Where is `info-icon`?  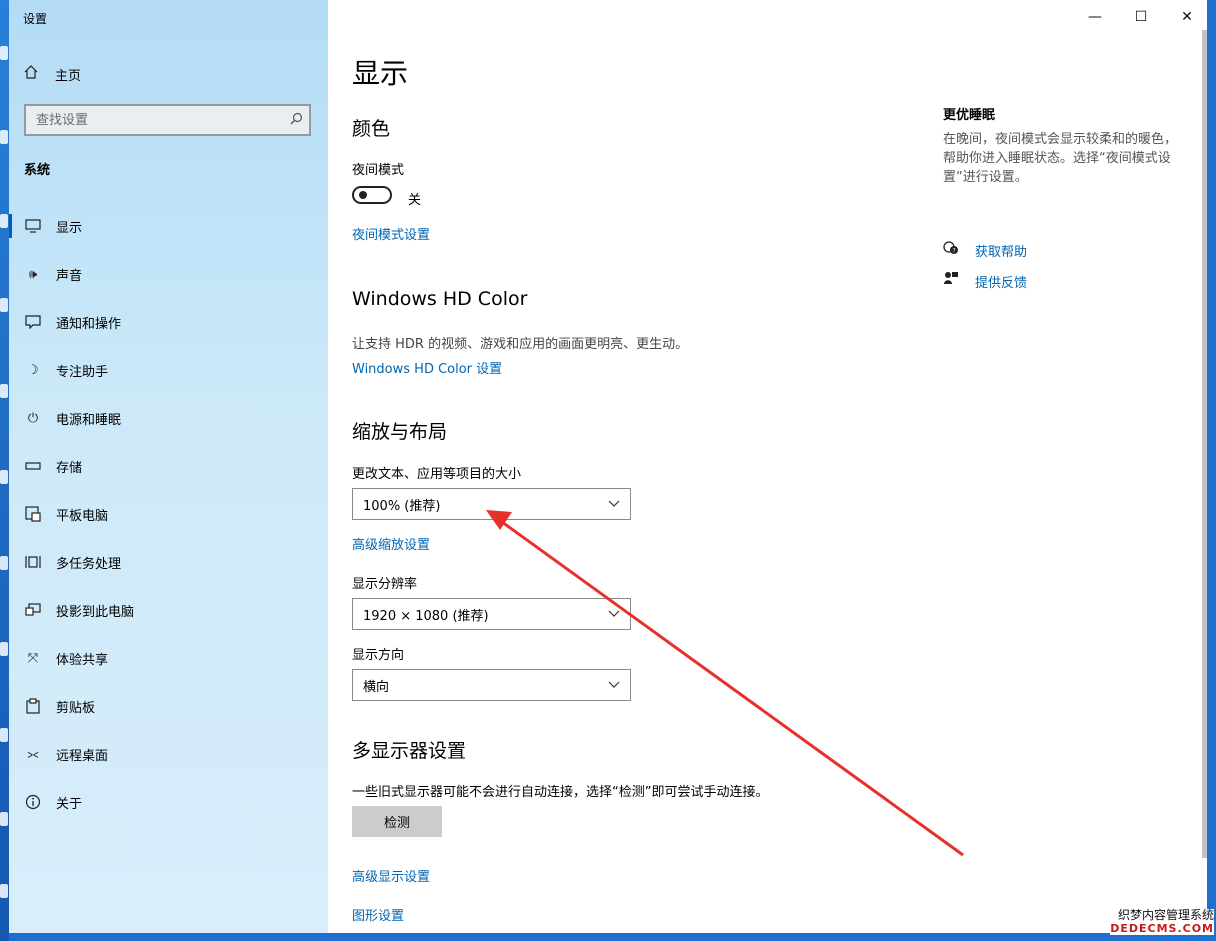
info-icon is located at coordinates (33, 802).